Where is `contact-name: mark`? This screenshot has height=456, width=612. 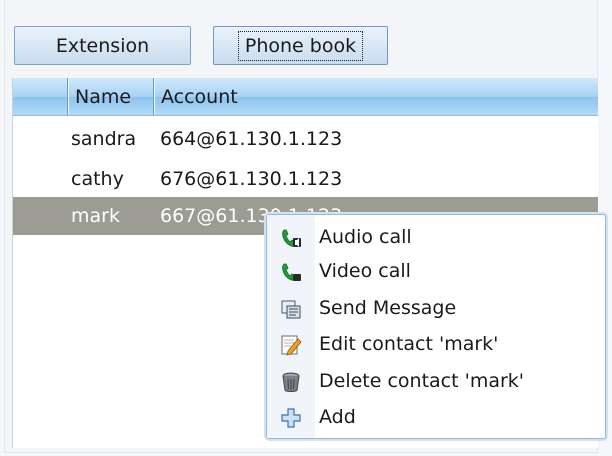
contact-name: mark is located at coordinates (95, 216).